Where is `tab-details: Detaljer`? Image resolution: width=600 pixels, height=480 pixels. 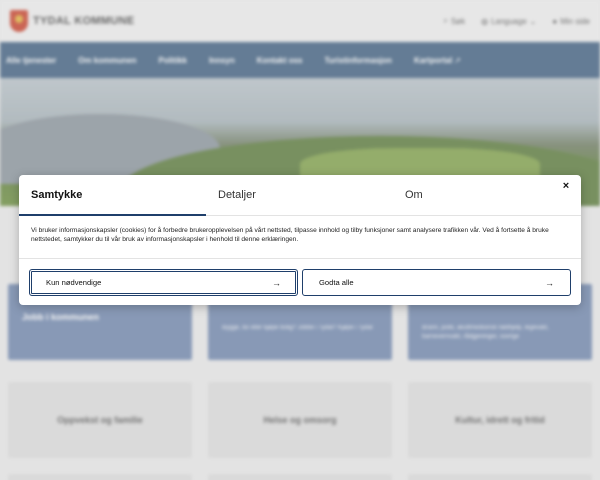
tab-details: Detaljer is located at coordinates (299, 195).